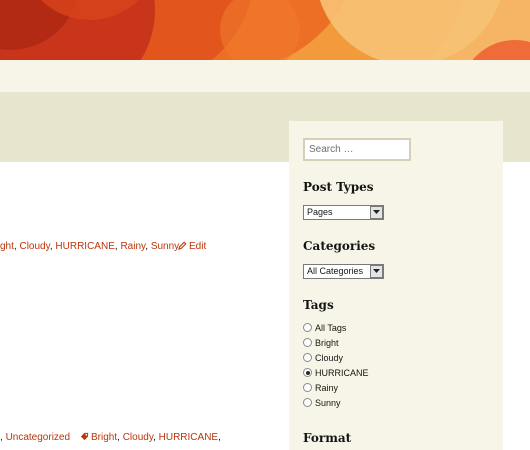  I want to click on edit-label: Edit, so click(198, 246).